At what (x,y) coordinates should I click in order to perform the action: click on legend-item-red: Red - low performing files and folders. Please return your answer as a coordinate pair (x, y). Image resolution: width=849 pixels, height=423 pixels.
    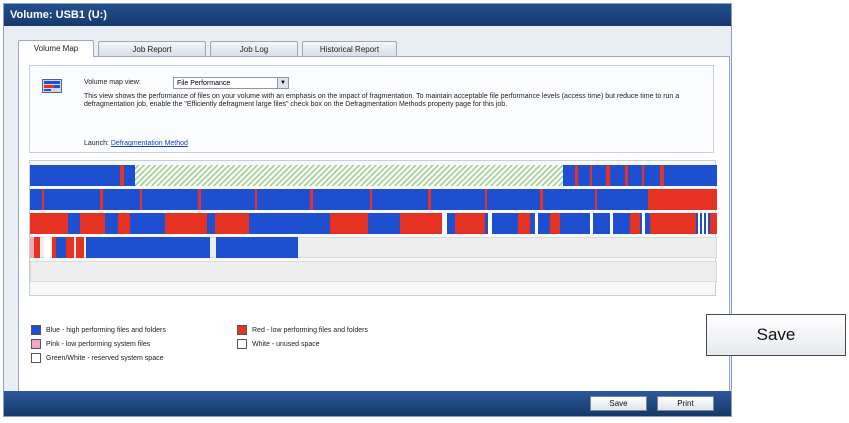
    Looking at the image, I should click on (302, 330).